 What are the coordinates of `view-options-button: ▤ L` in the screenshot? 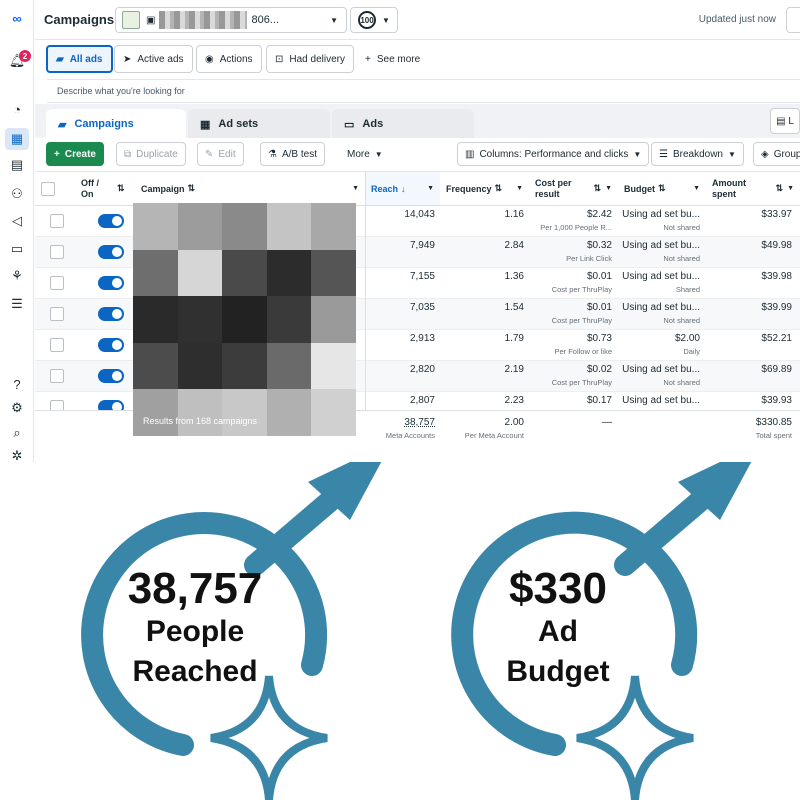 It's located at (785, 121).